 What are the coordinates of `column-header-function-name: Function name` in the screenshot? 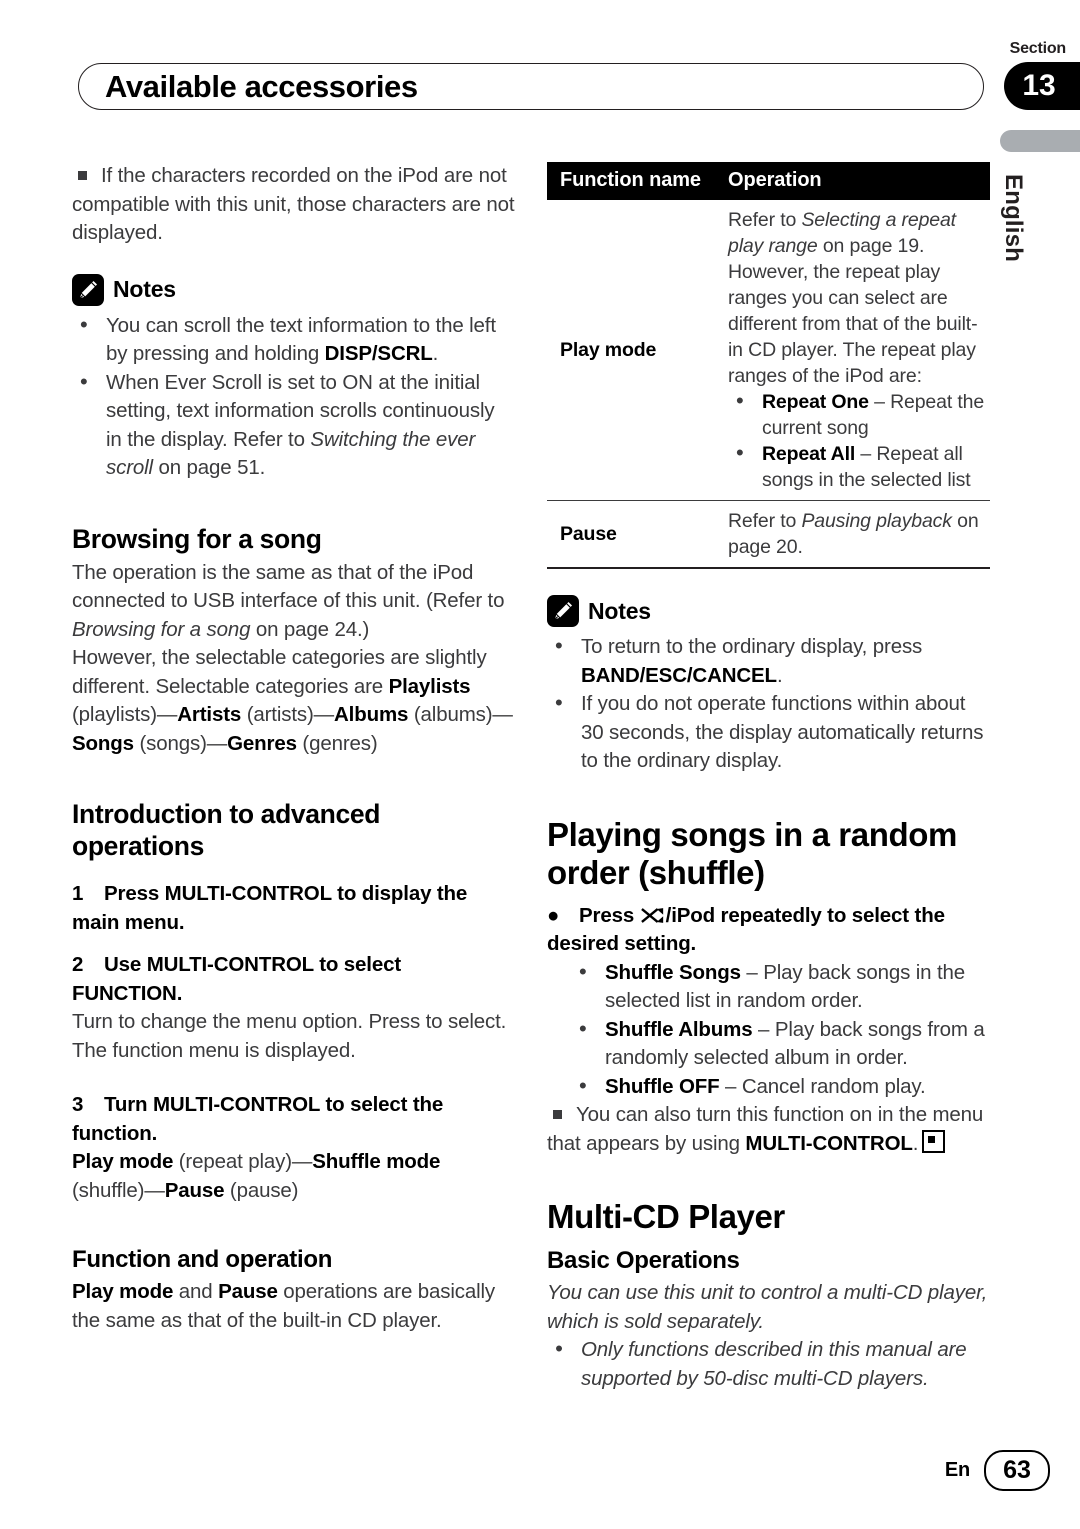 It's located at (633, 181).